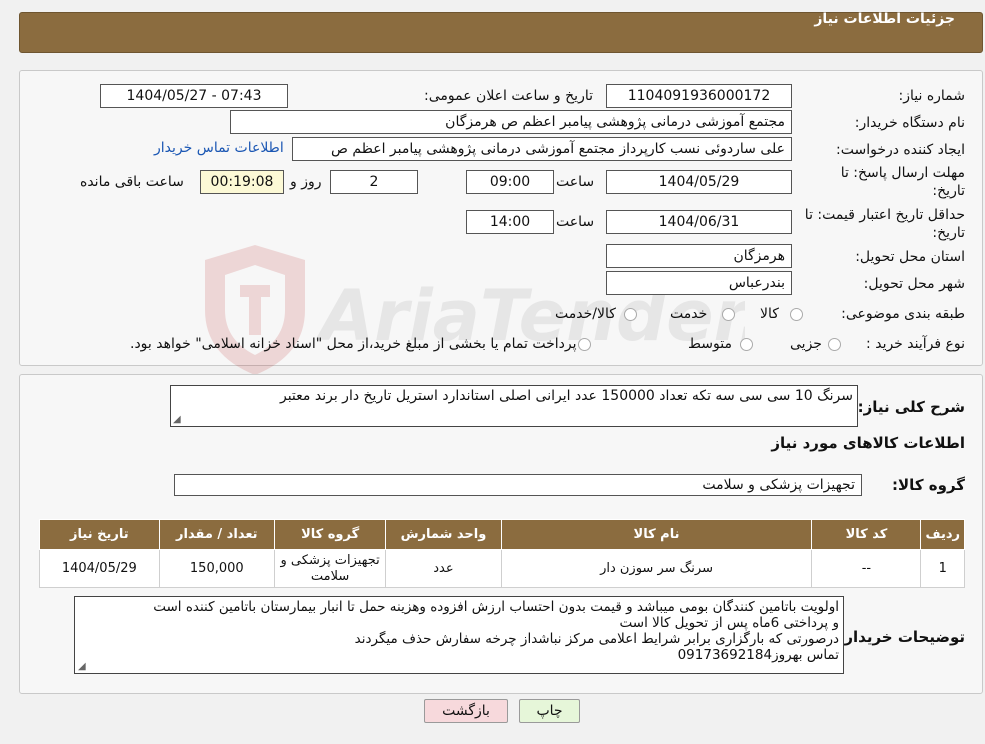 The width and height of the screenshot is (985, 744). Describe the element at coordinates (866, 568) in the screenshot. I see `cell-code: --` at that location.